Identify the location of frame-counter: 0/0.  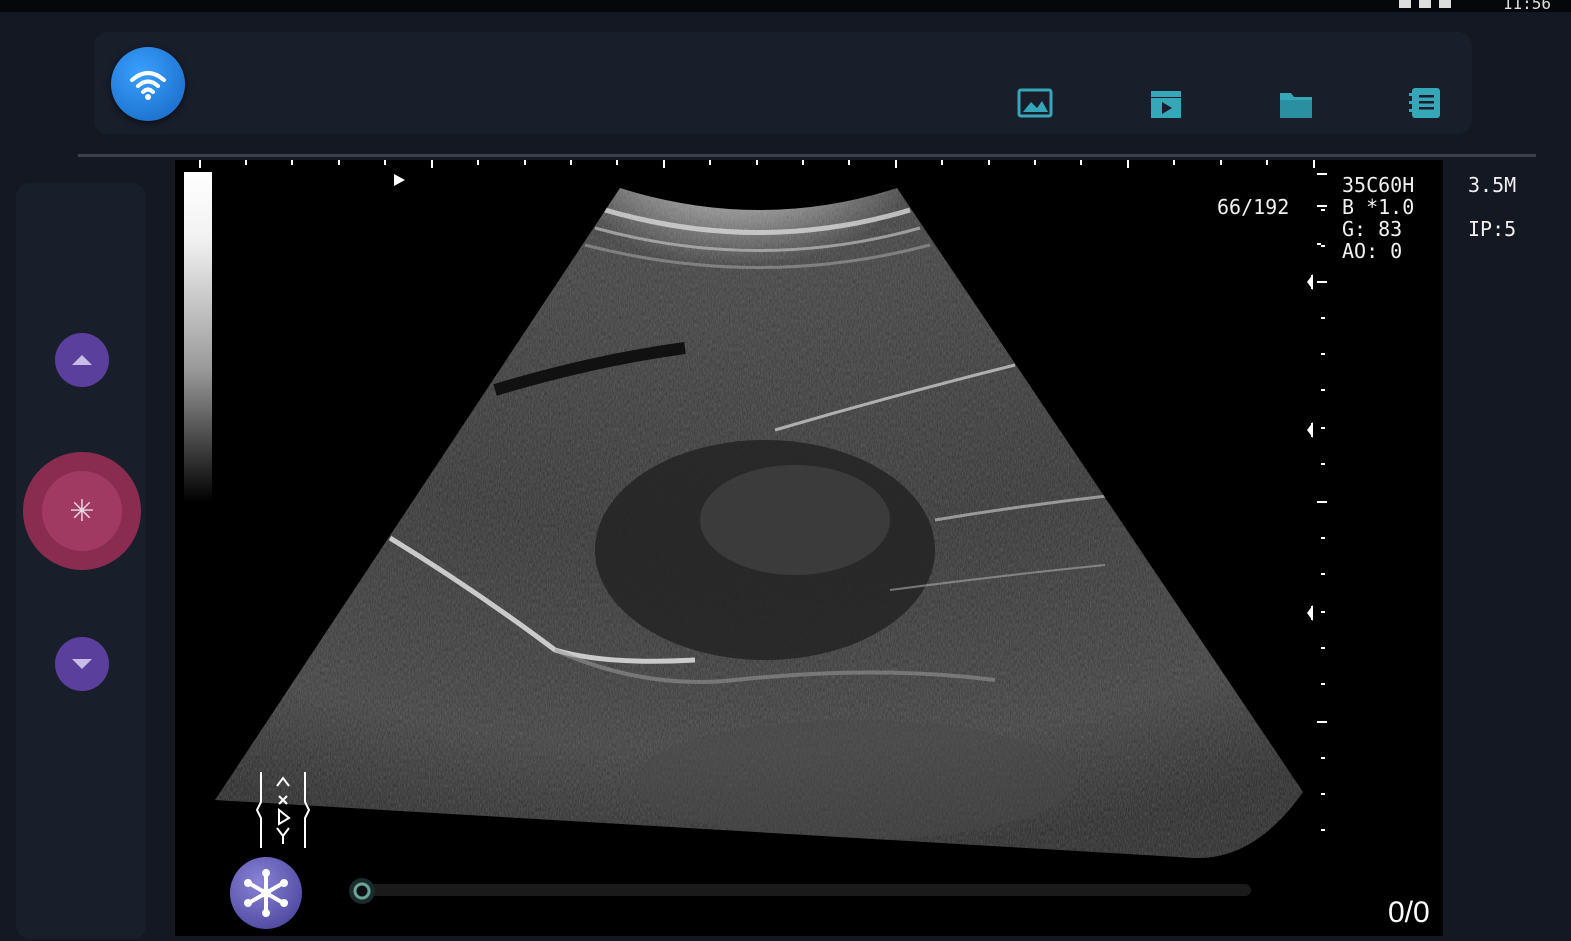
(1409, 912).